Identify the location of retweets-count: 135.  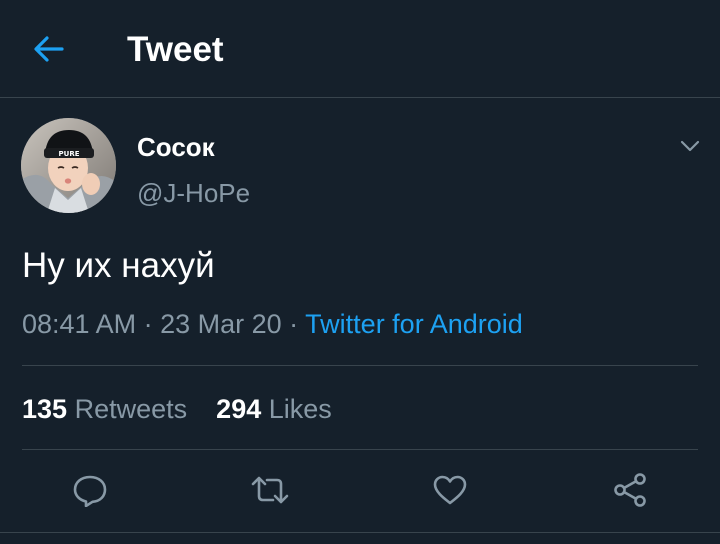
(45, 409).